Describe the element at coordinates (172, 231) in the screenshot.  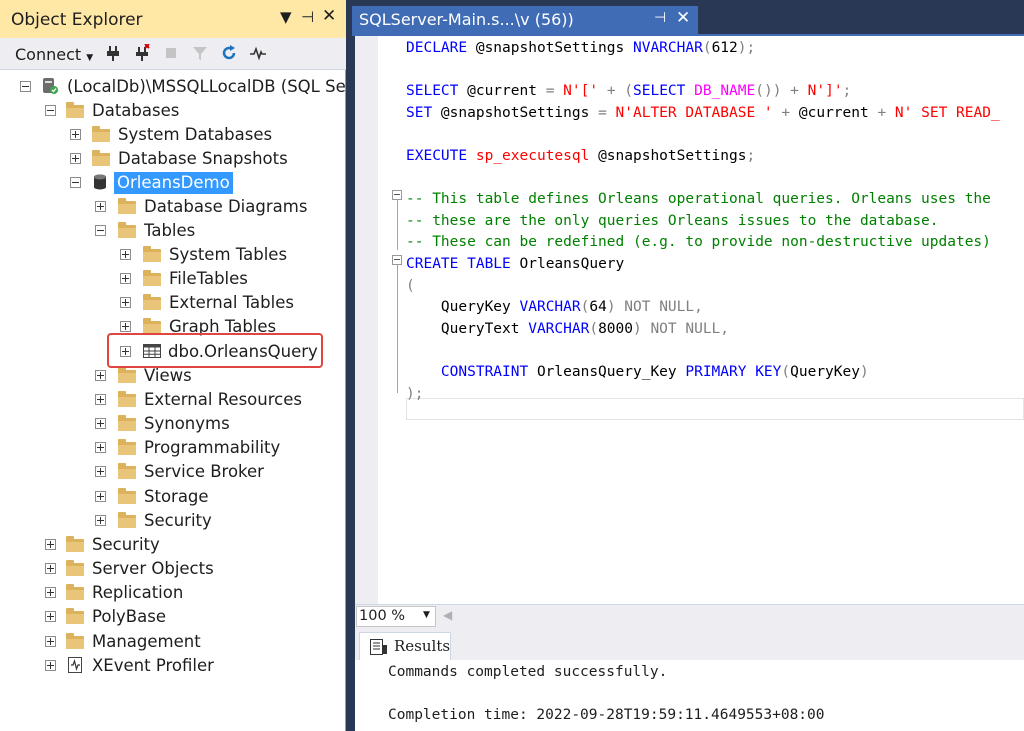
I see `tree-node-tables: Tables` at that location.